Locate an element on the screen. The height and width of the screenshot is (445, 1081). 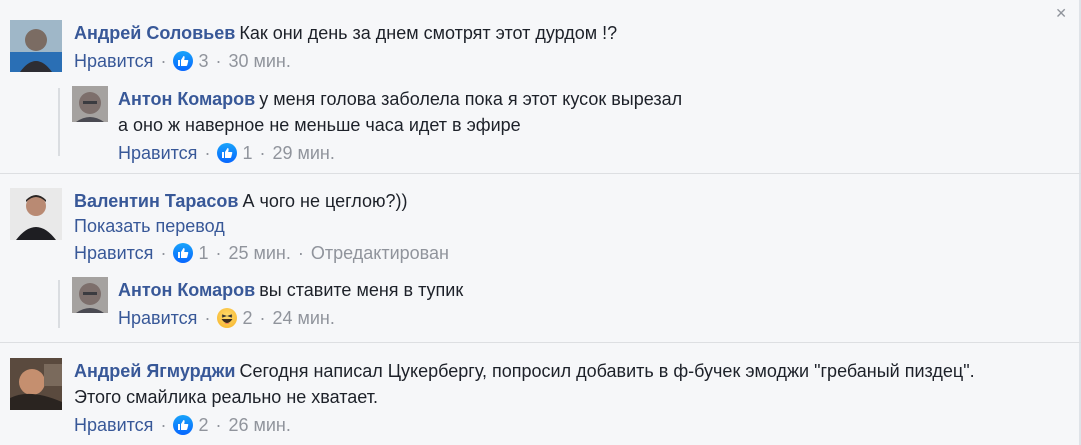
comment-text-line: Этого смайлика реально не хватает. is located at coordinates (226, 397).